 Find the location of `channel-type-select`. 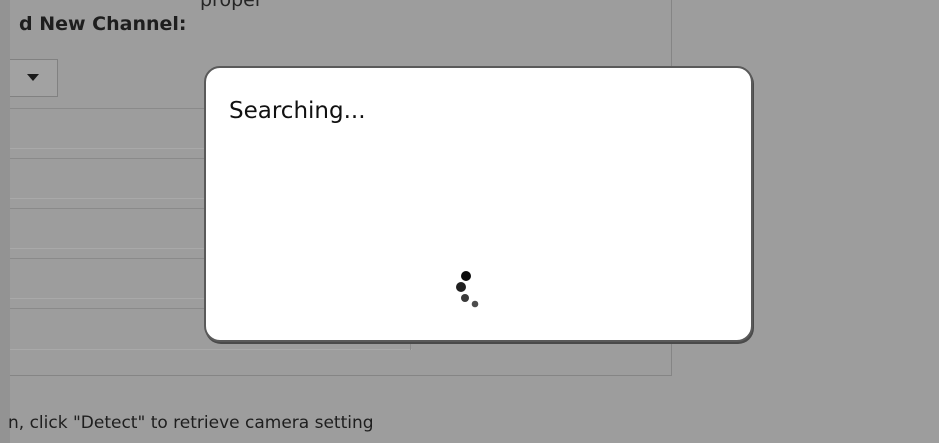

channel-type-select is located at coordinates (34, 78).